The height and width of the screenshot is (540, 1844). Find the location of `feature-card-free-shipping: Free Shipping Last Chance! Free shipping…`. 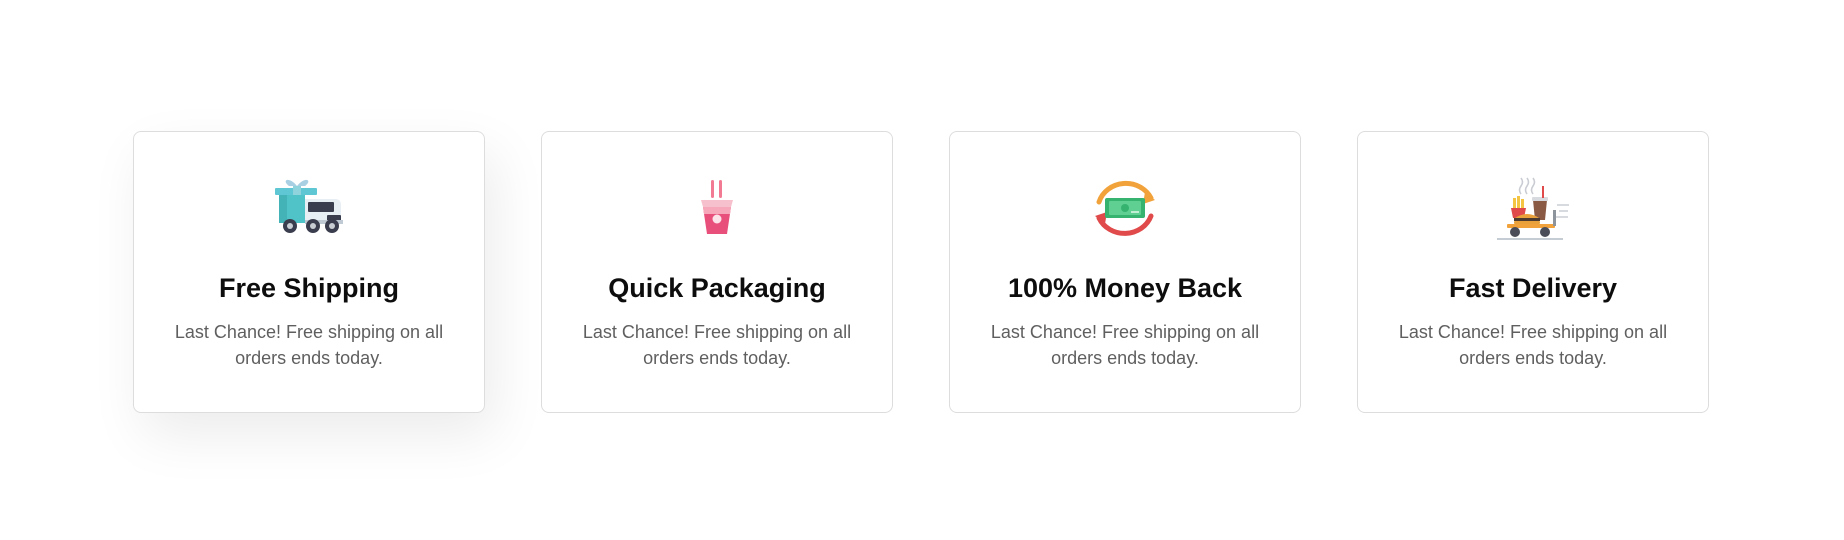

feature-card-free-shipping: Free Shipping Last Chance! Free shipping… is located at coordinates (309, 272).